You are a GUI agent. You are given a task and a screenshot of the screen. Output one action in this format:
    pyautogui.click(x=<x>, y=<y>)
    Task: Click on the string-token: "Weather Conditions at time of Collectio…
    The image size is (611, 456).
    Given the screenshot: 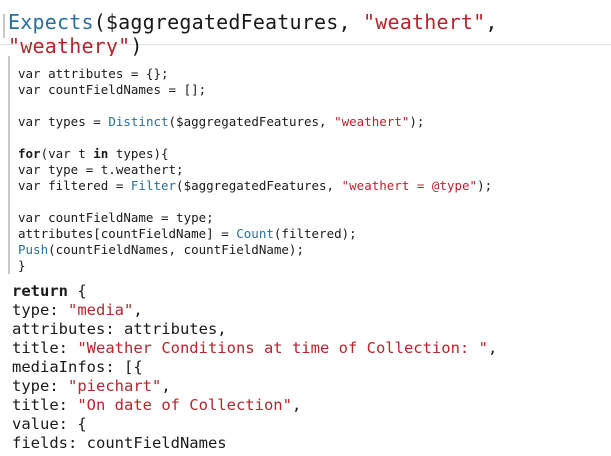 What is the action you would take?
    pyautogui.click(x=282, y=348)
    